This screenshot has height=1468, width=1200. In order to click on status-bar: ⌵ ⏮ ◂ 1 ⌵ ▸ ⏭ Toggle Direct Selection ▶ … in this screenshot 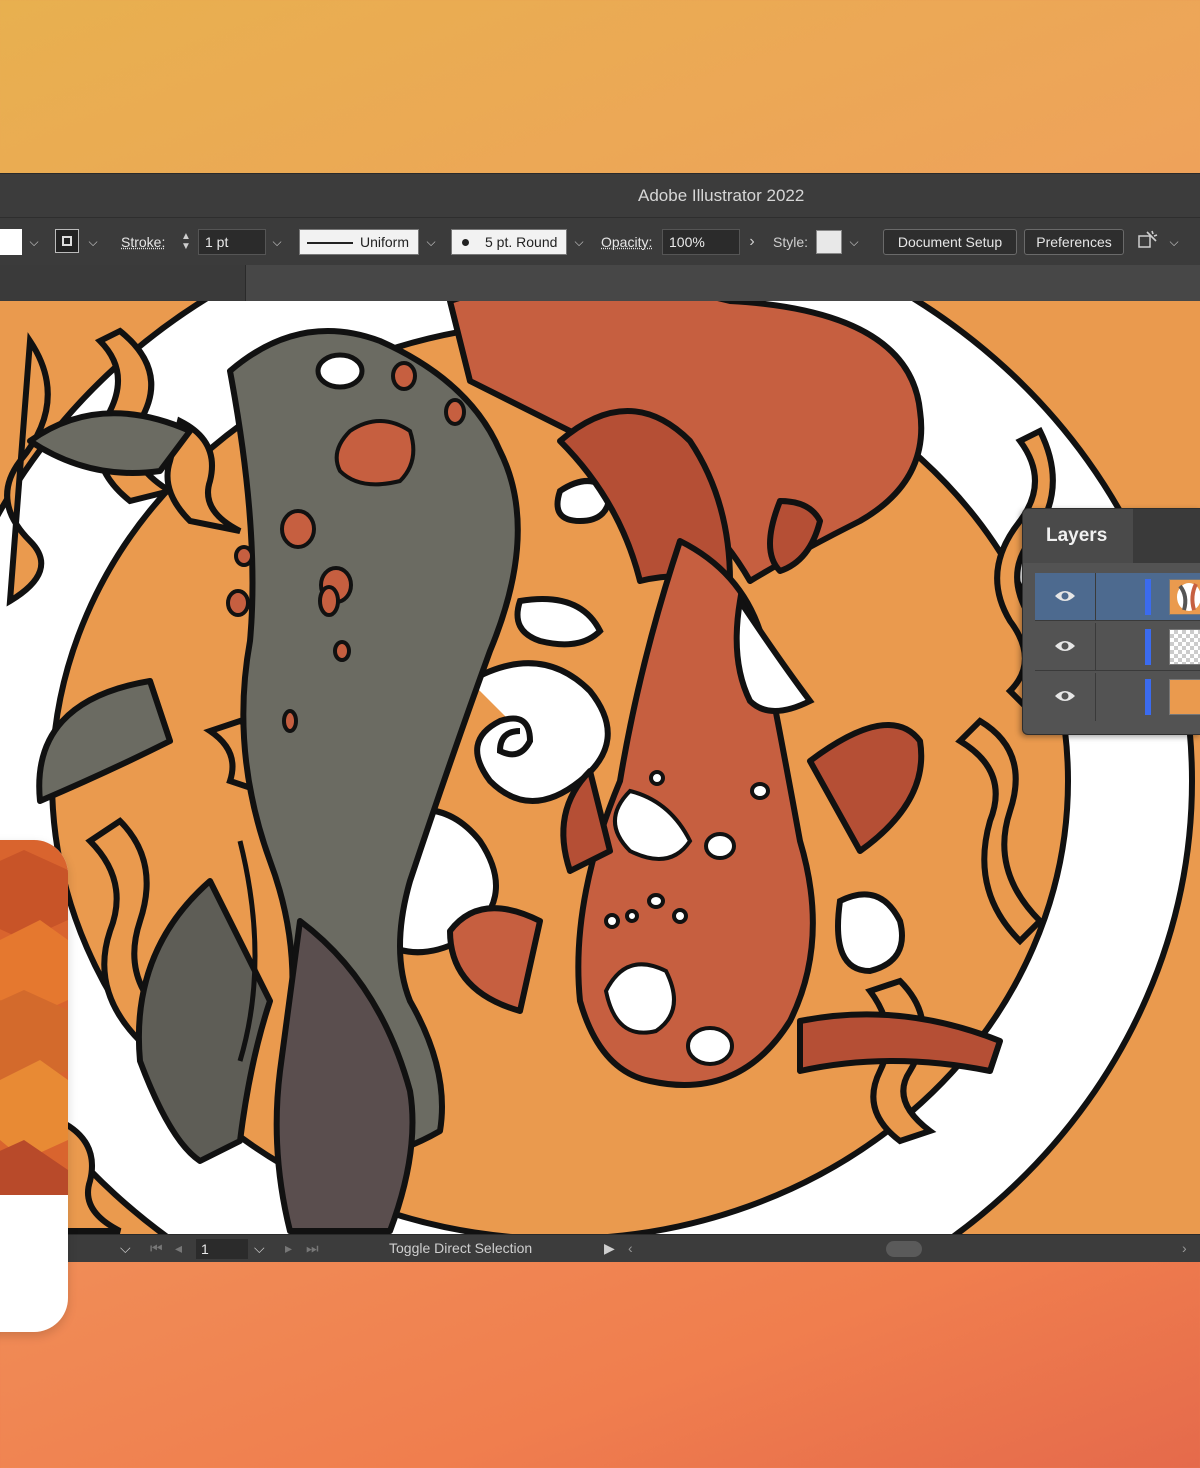, I will do `click(600, 1248)`.